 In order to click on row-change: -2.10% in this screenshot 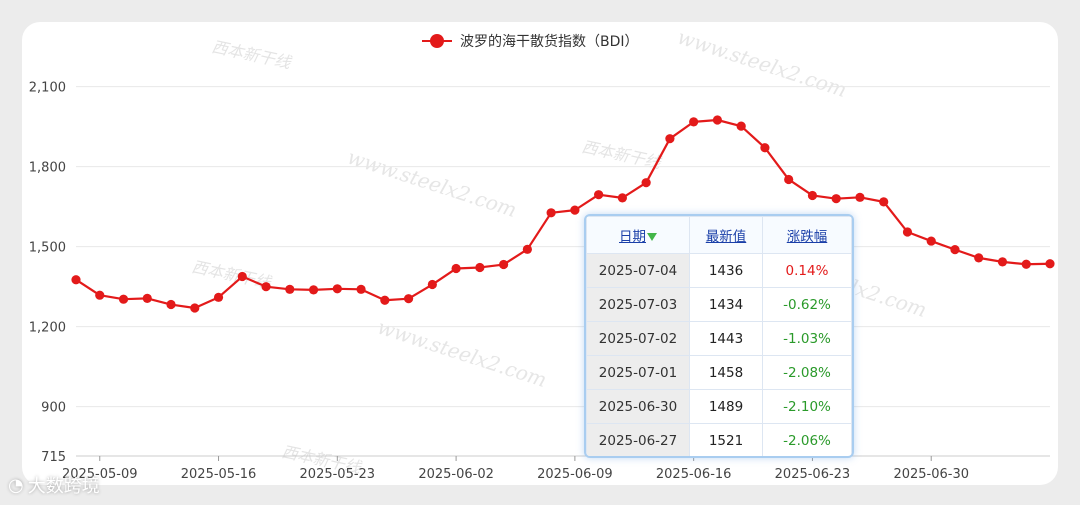, I will do `click(807, 406)`.